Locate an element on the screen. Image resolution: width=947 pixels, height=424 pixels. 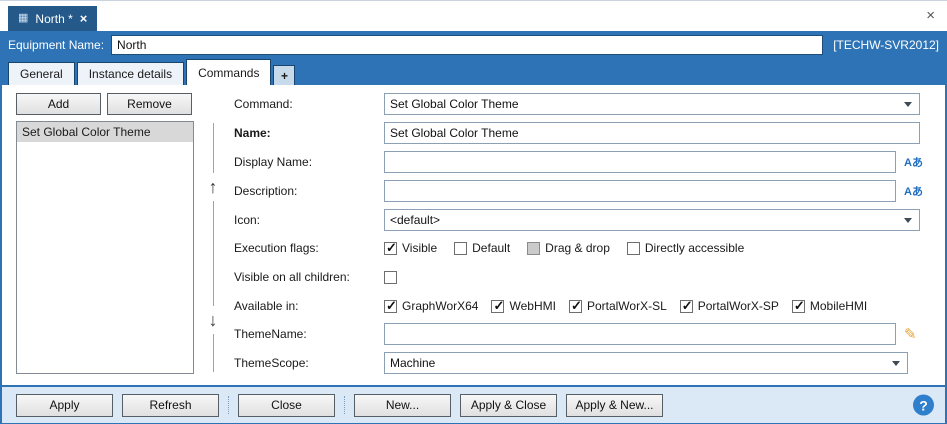
theme-name-row: ThemeName: ✎ is located at coordinates (587, 334).